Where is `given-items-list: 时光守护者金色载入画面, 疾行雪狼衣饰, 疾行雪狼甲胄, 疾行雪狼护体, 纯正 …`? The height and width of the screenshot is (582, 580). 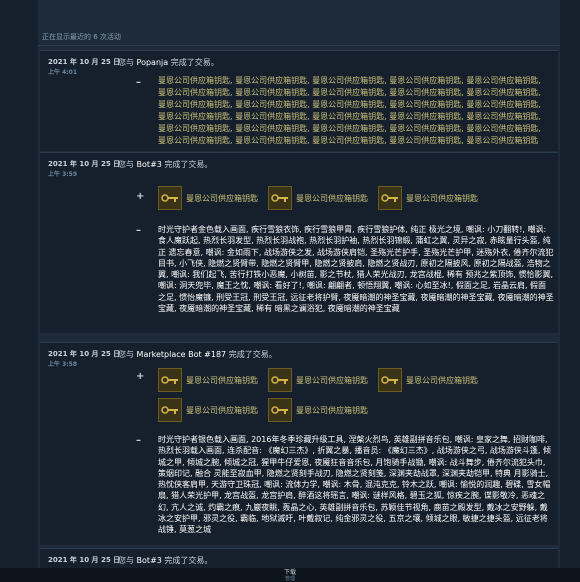
given-items-list: 时光守护者金色载入画面, 疾行雪狼衣饰, 疾行雪狼甲胄, 疾行雪狼护体, 纯正 … is located at coordinates (356, 269).